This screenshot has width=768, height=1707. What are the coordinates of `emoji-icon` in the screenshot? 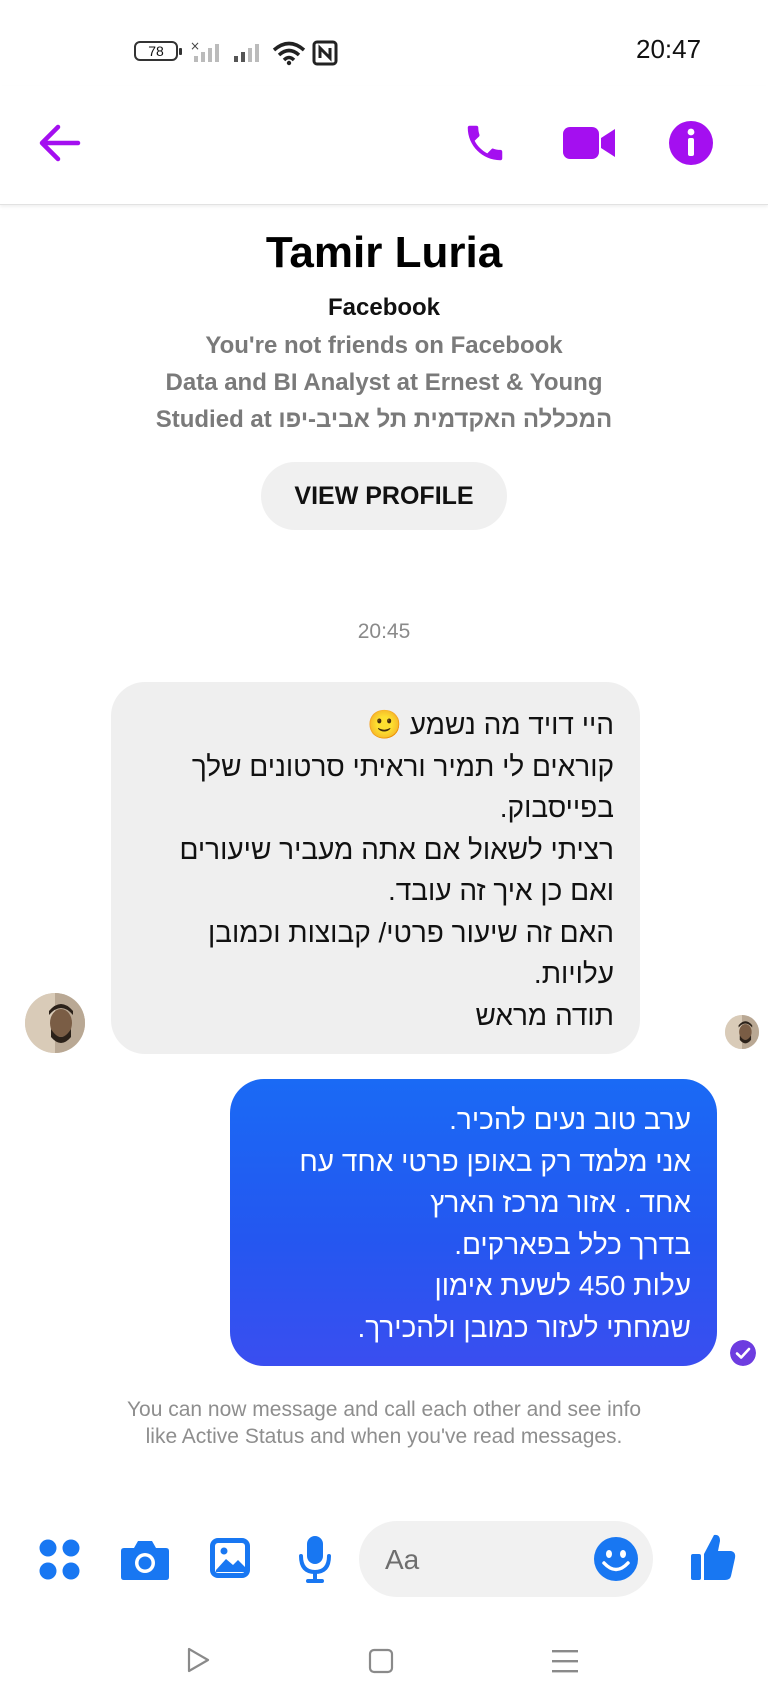 It's located at (616, 1559).